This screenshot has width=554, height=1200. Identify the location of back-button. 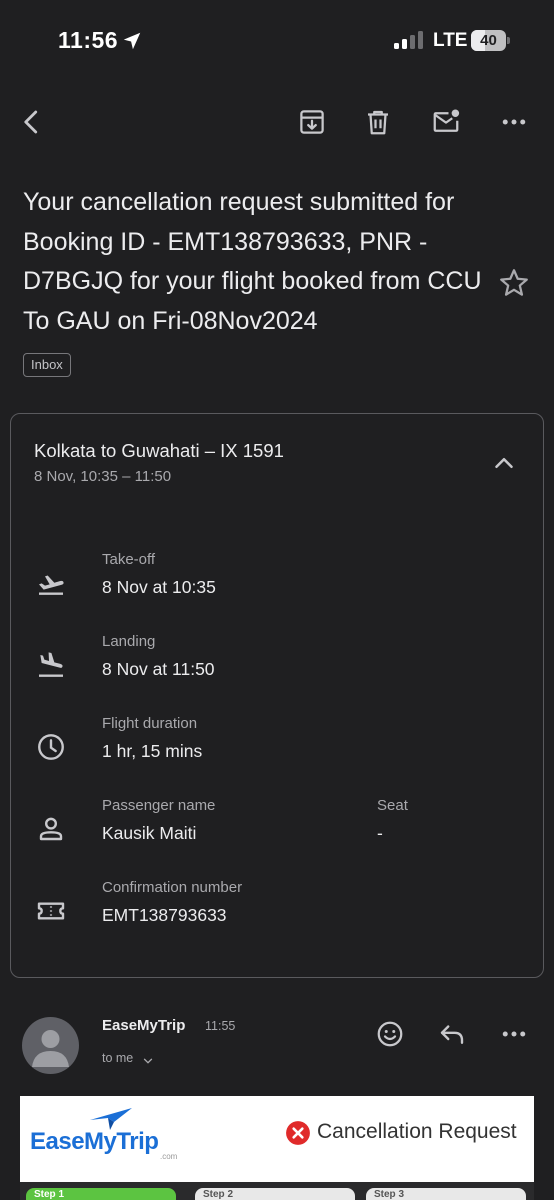
(32, 122).